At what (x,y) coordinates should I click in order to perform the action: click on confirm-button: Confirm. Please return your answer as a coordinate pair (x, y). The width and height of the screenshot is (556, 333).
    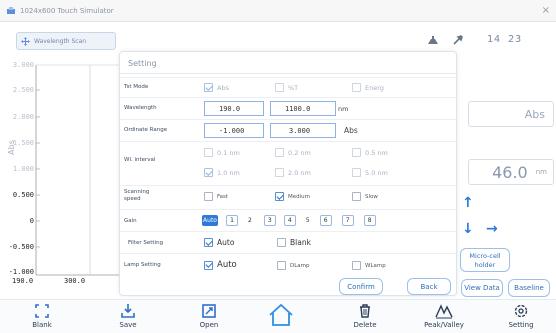
    Looking at the image, I should click on (361, 286).